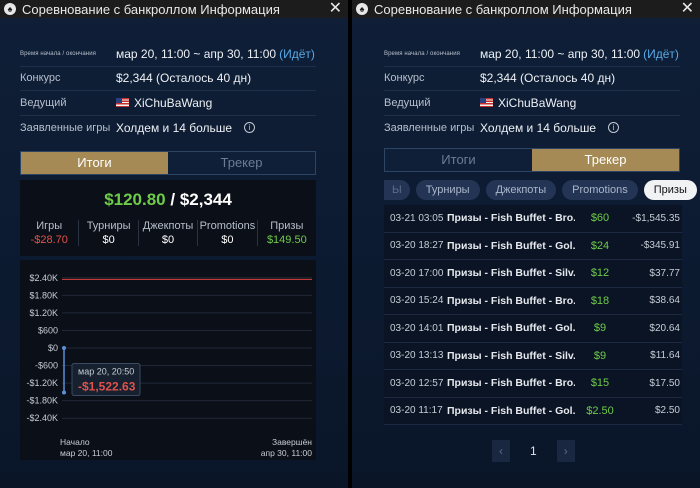  Describe the element at coordinates (397, 190) in the screenshot. I see `filter-chip-games: Ы` at that location.